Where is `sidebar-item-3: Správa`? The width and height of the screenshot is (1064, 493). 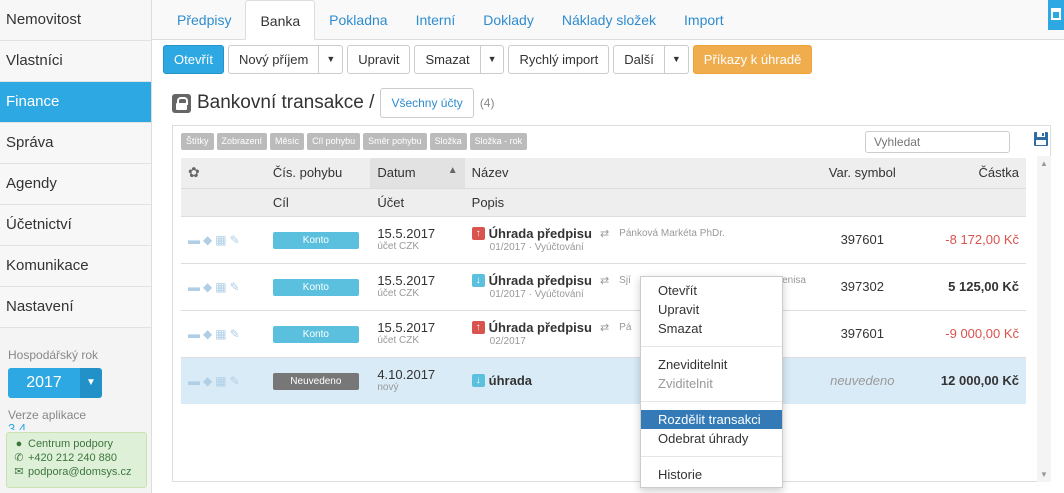 sidebar-item-3: Správa is located at coordinates (75, 143).